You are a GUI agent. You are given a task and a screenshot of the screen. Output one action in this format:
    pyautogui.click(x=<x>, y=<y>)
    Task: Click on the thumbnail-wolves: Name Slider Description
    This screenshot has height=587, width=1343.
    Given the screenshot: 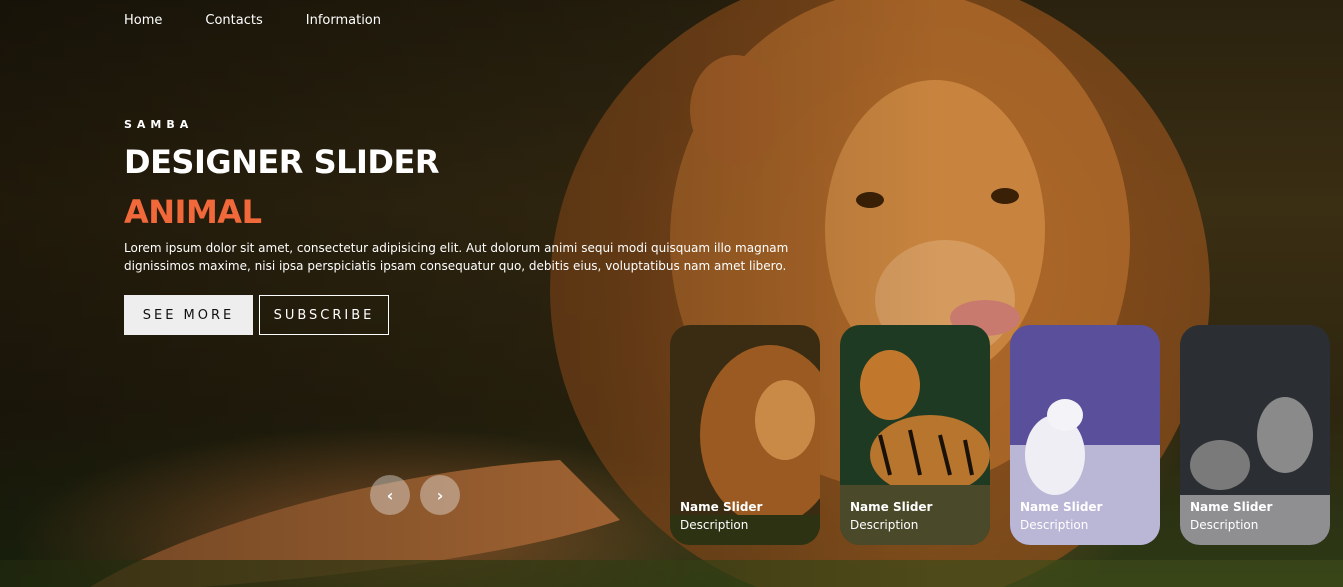 What is the action you would take?
    pyautogui.click(x=1255, y=435)
    